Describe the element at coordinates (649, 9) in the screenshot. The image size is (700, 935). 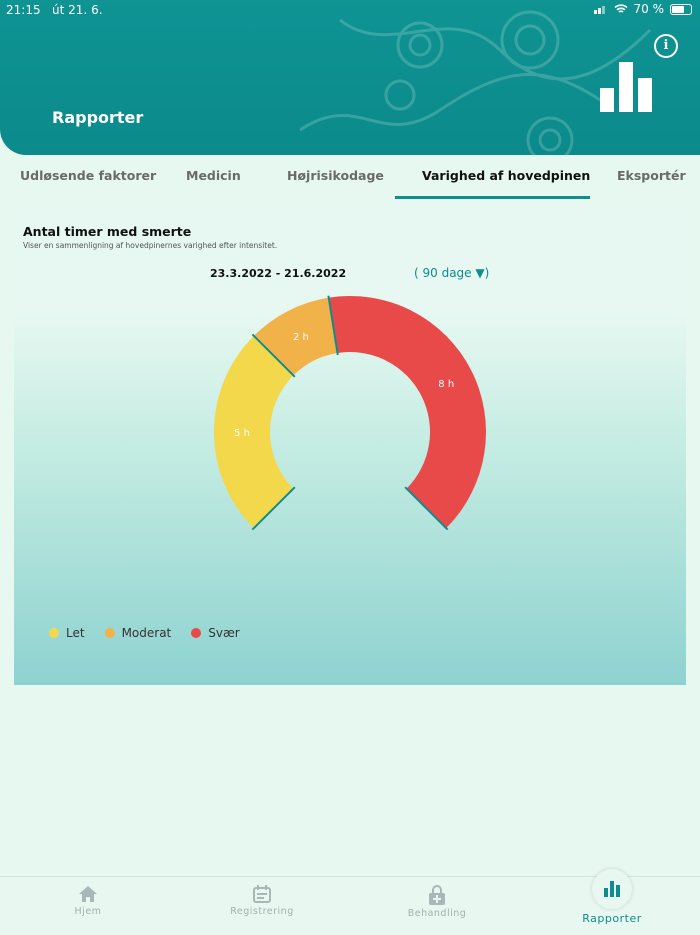
I see `battery-text: 70 %` at that location.